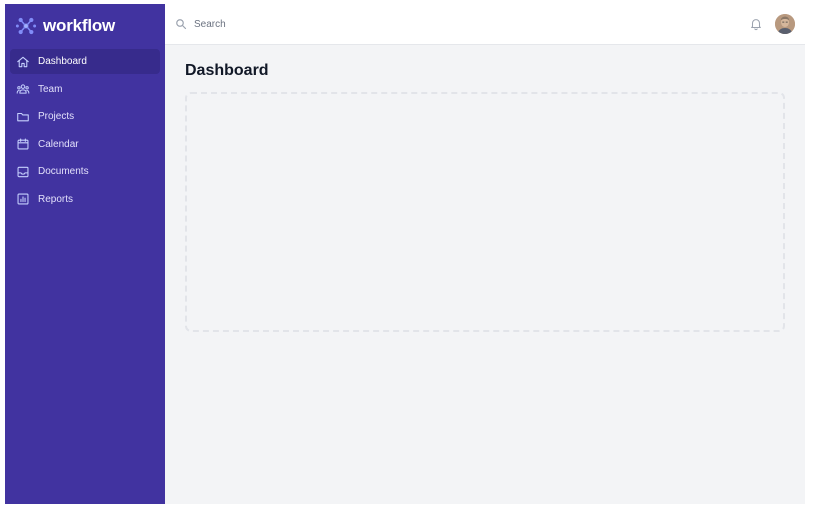 The width and height of the screenshot is (815, 509). What do you see at coordinates (181, 24) in the screenshot?
I see `search-icon` at bounding box center [181, 24].